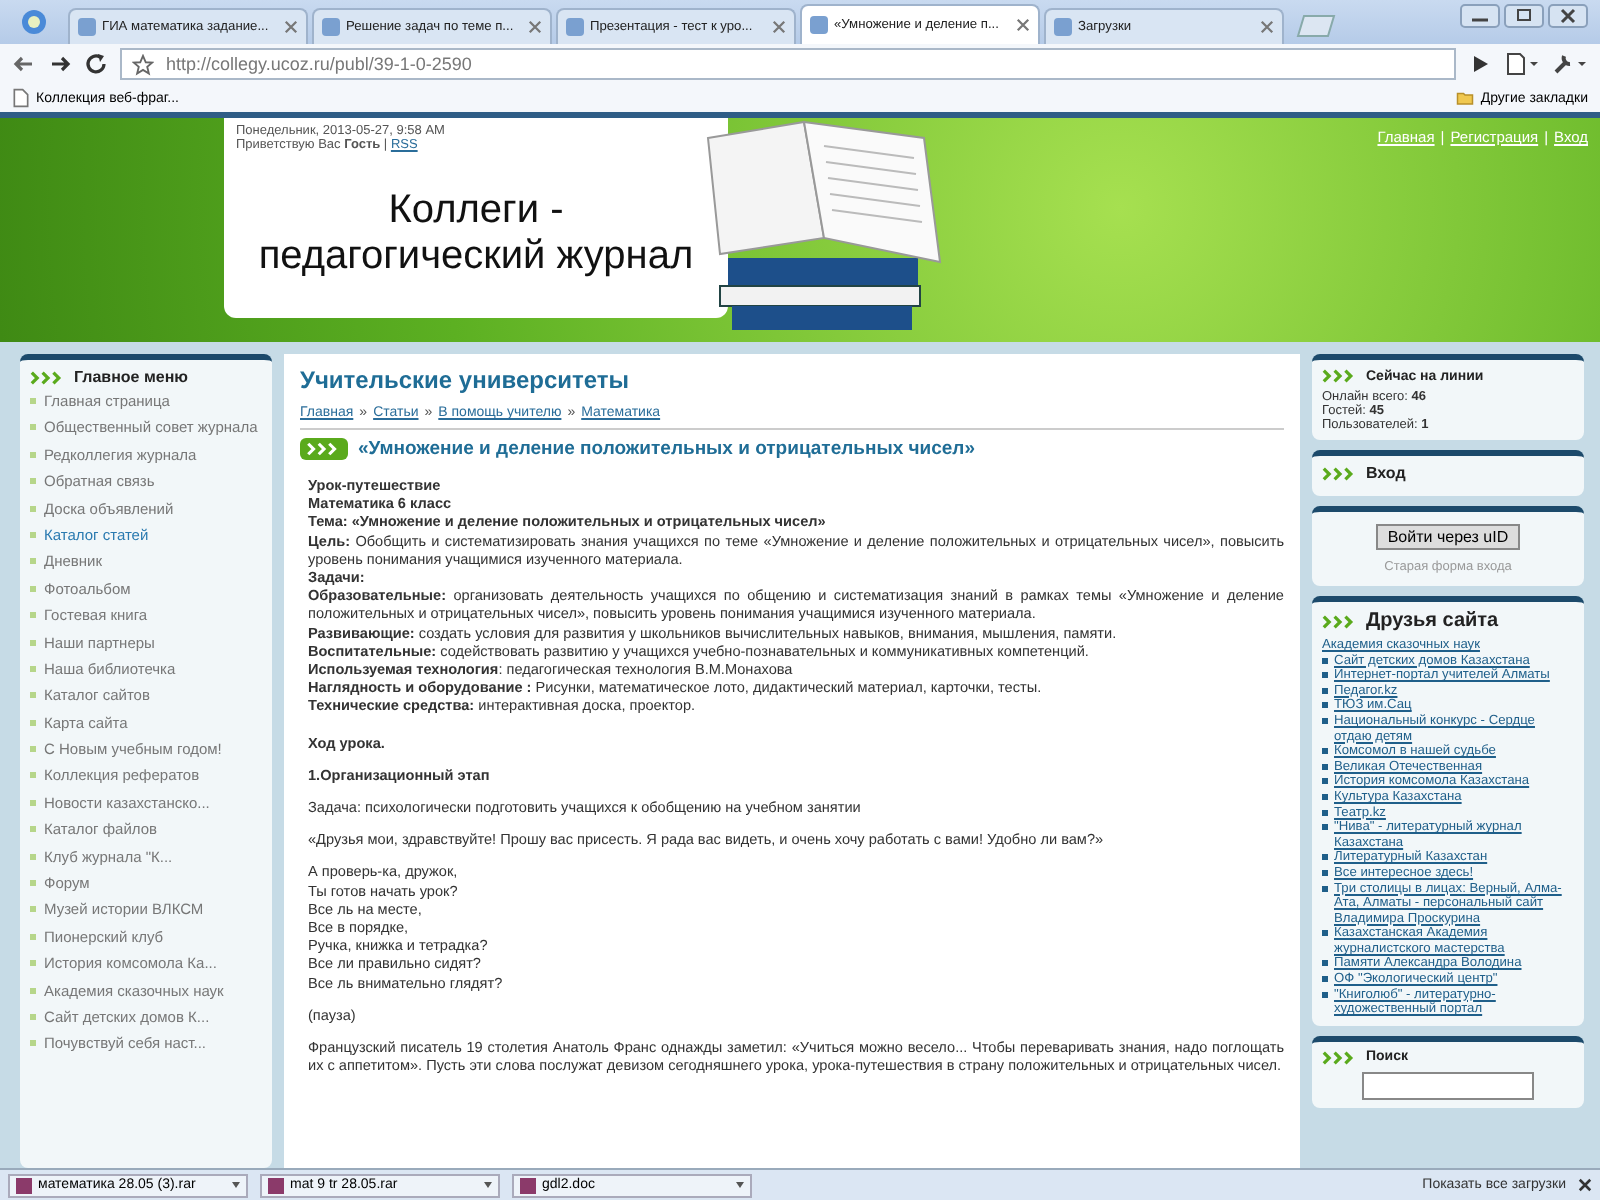 The image size is (1600, 1200). Describe the element at coordinates (1432, 621) in the screenshot. I see `panel-title: Друзья сайта` at that location.